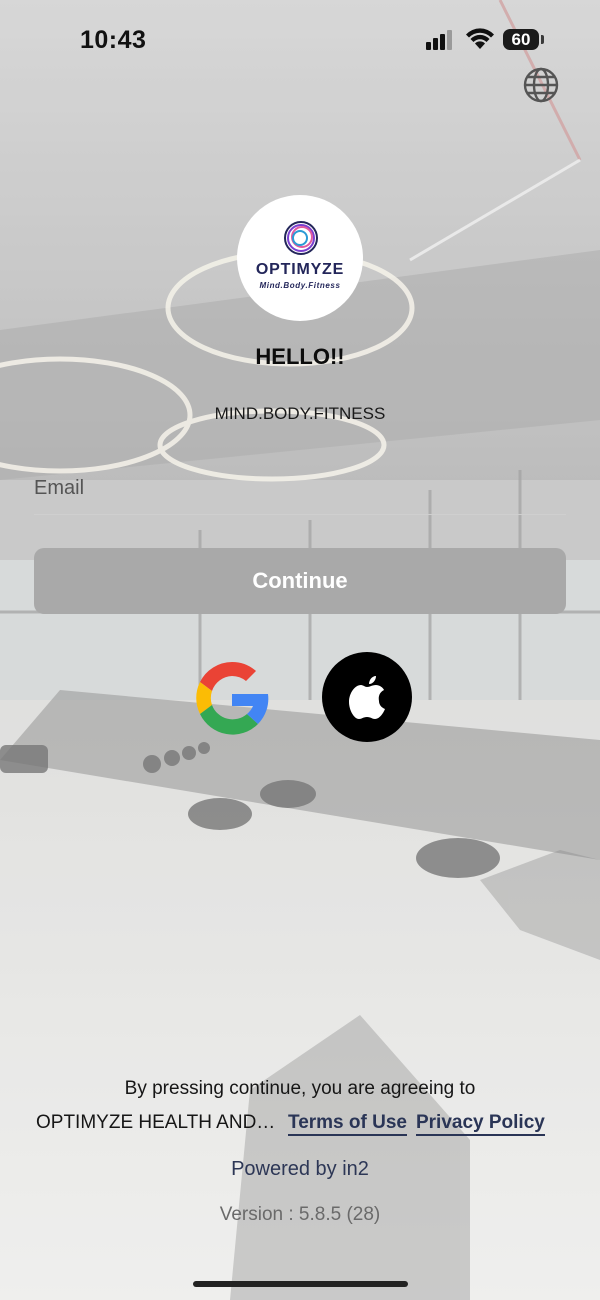 Image resolution: width=600 pixels, height=1300 pixels. What do you see at coordinates (301, 238) in the screenshot?
I see `logo-rings-icon` at bounding box center [301, 238].